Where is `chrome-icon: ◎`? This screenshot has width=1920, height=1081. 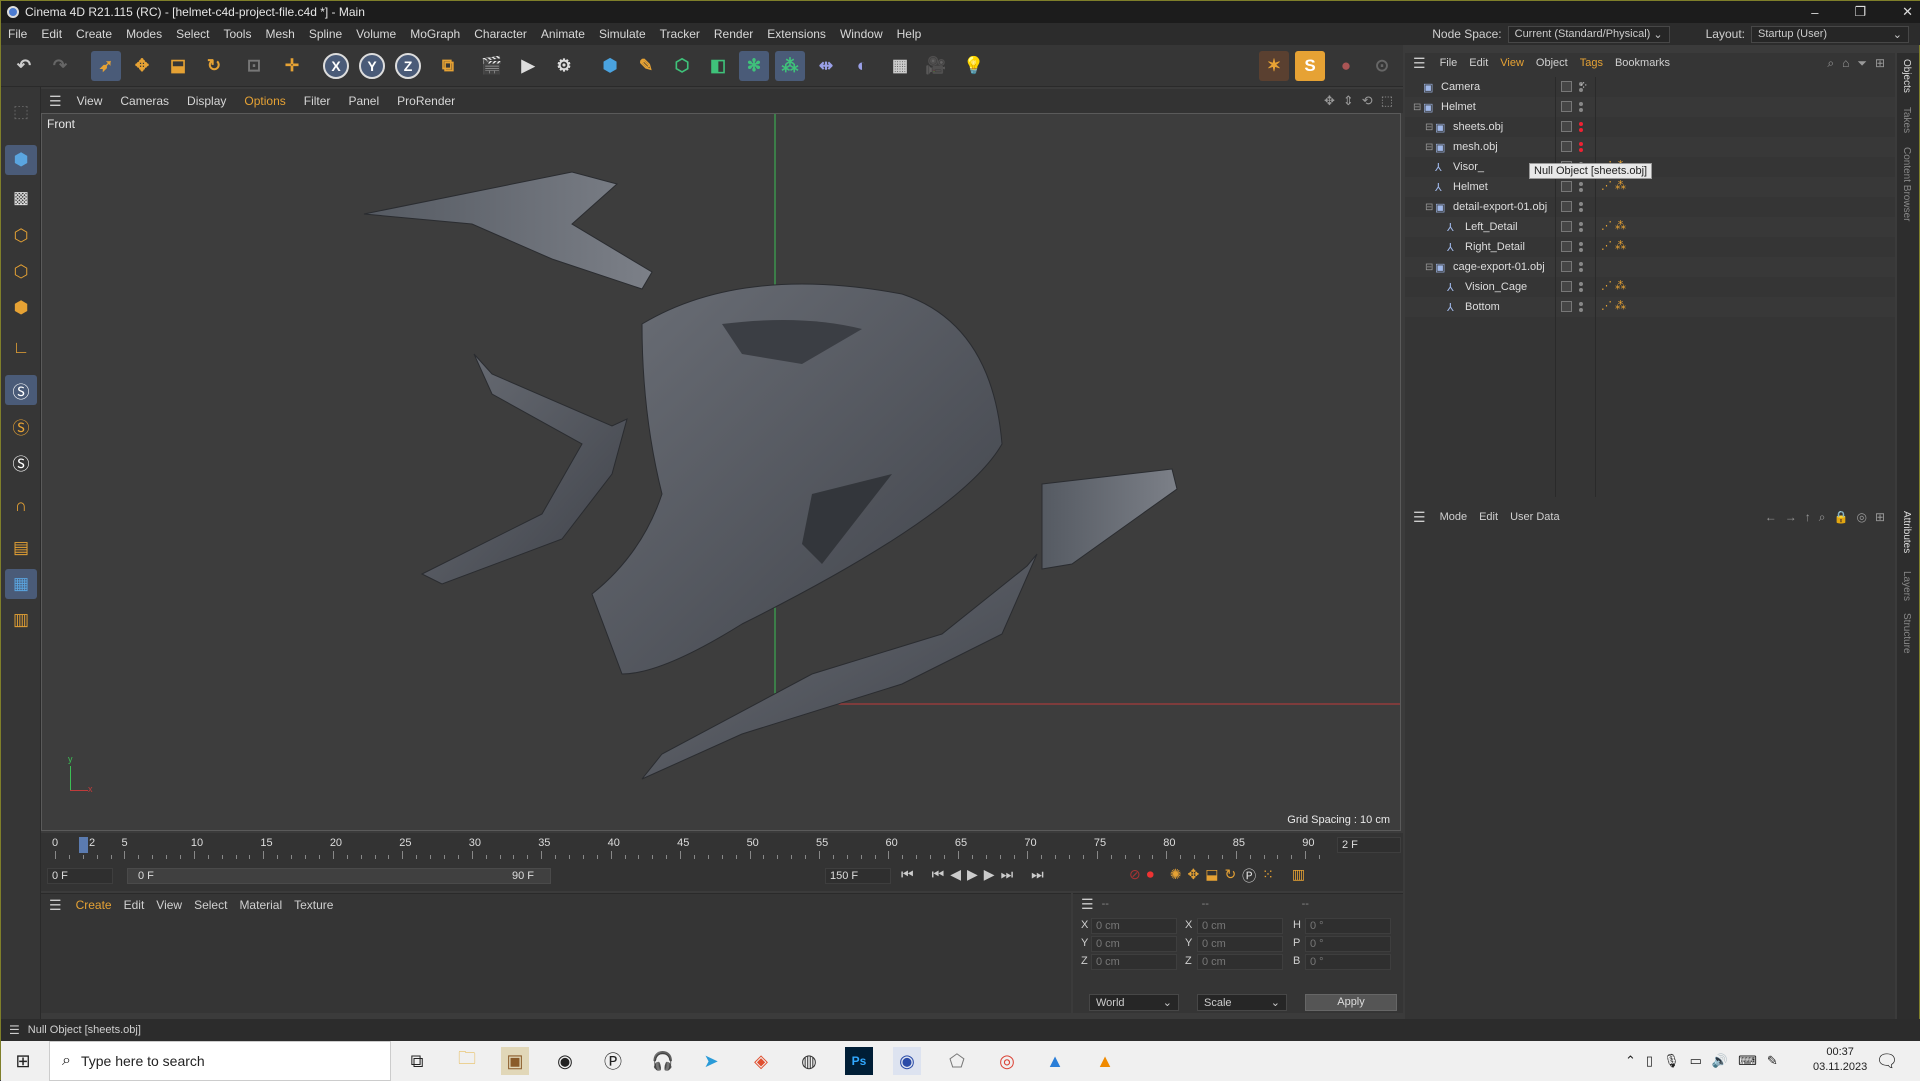 chrome-icon: ◎ is located at coordinates (1007, 1061).